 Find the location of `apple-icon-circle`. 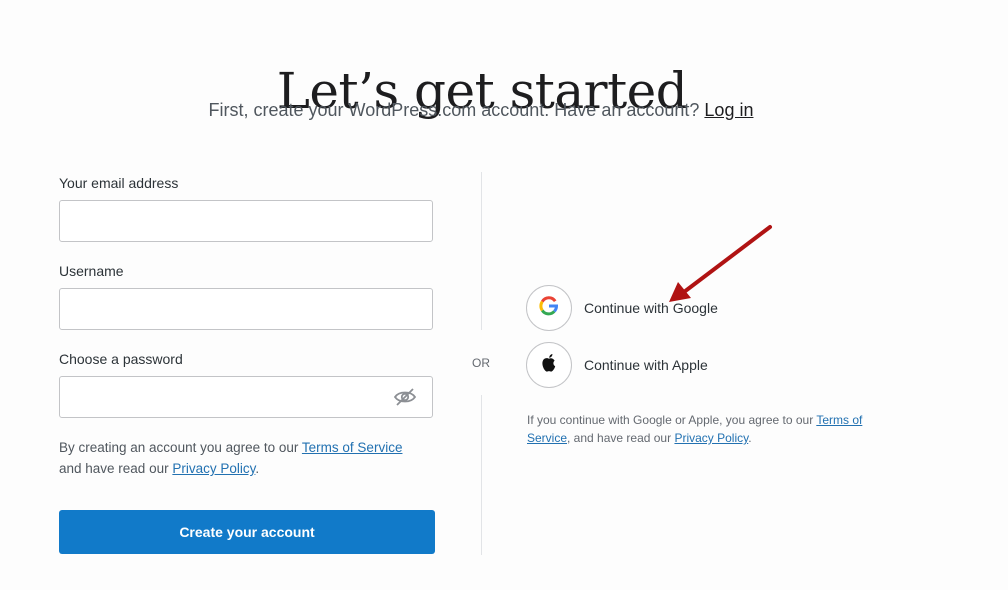

apple-icon-circle is located at coordinates (549, 365).